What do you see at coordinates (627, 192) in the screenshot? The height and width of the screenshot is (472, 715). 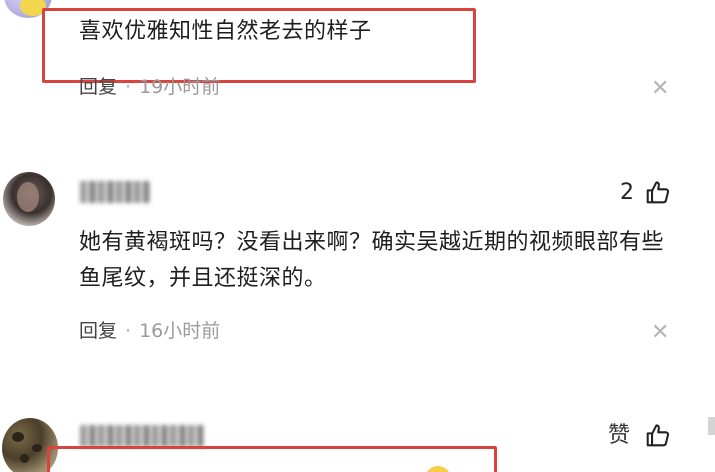 I see `like-count: 2` at bounding box center [627, 192].